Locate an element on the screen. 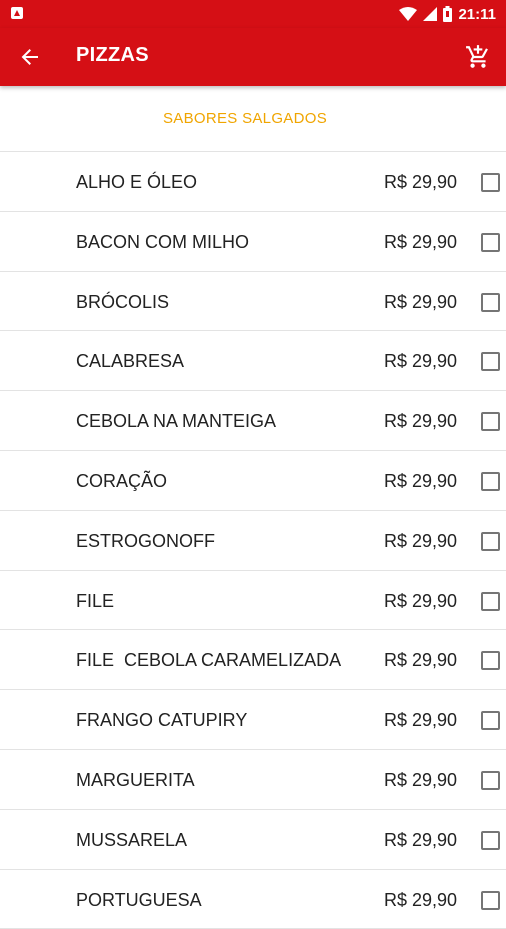 The width and height of the screenshot is (506, 929). back-button is located at coordinates (30, 57).